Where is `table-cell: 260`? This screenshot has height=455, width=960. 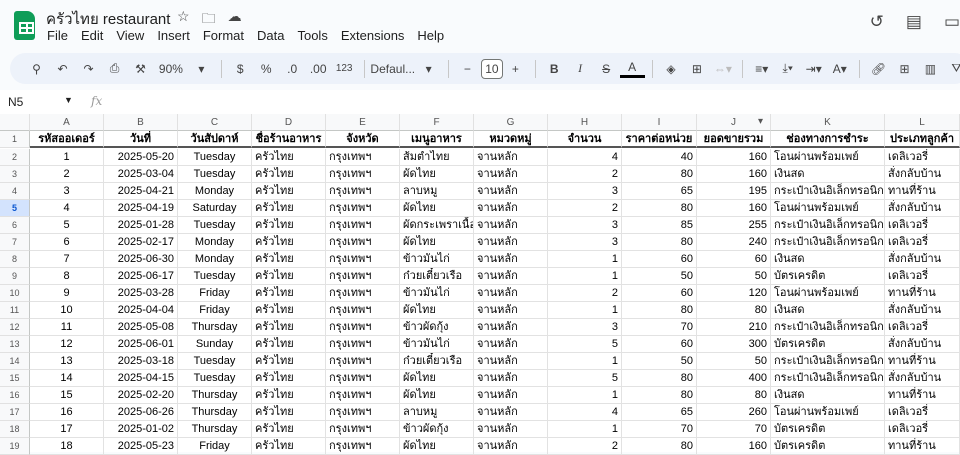
table-cell: 260 is located at coordinates (734, 412).